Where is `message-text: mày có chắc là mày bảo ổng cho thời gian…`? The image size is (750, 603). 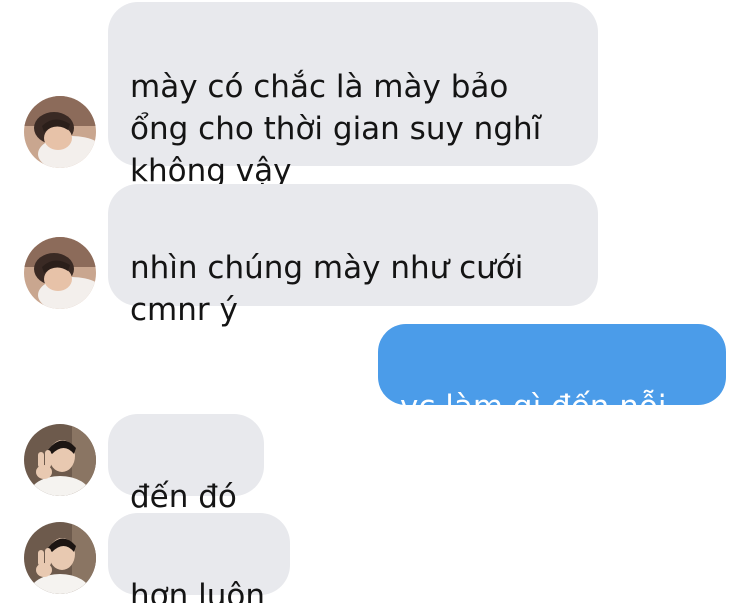
message-text: mày có chắc là mày bảo ổng cho thời gian… is located at coordinates (336, 129).